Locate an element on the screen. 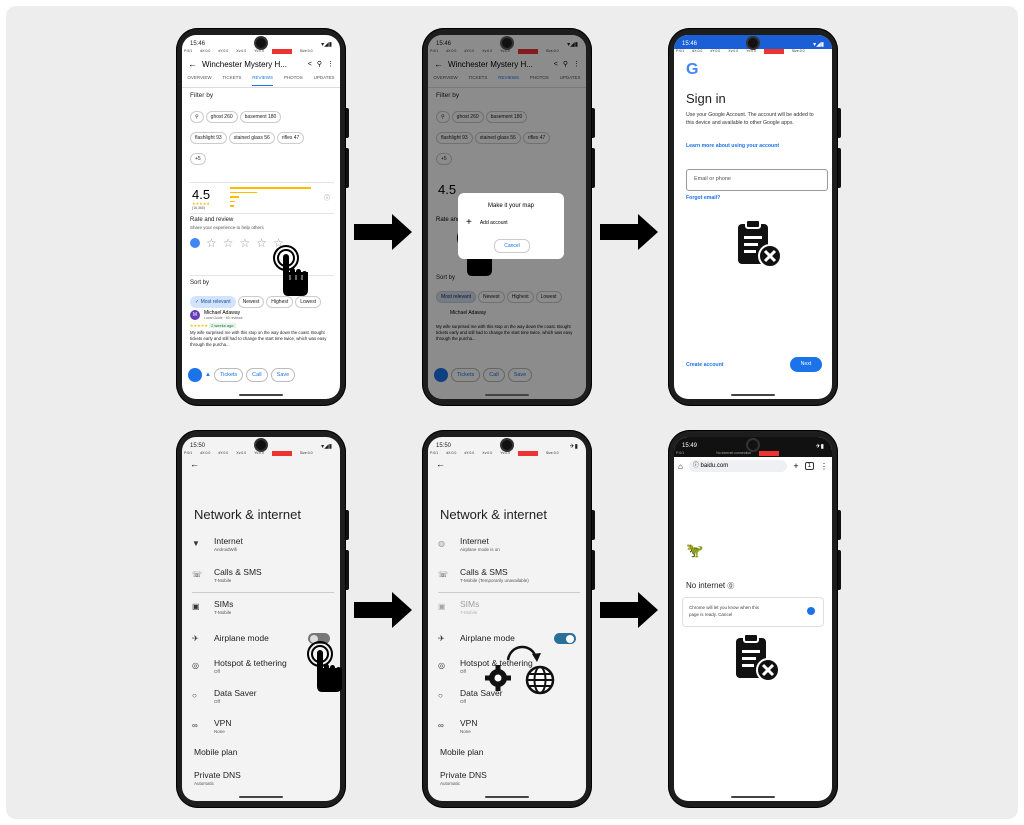 This screenshot has height=825, width=1024. tab-bar: OVERVIEW TICKETS REVIEWS PHOTOS UPDATES is located at coordinates (261, 81).